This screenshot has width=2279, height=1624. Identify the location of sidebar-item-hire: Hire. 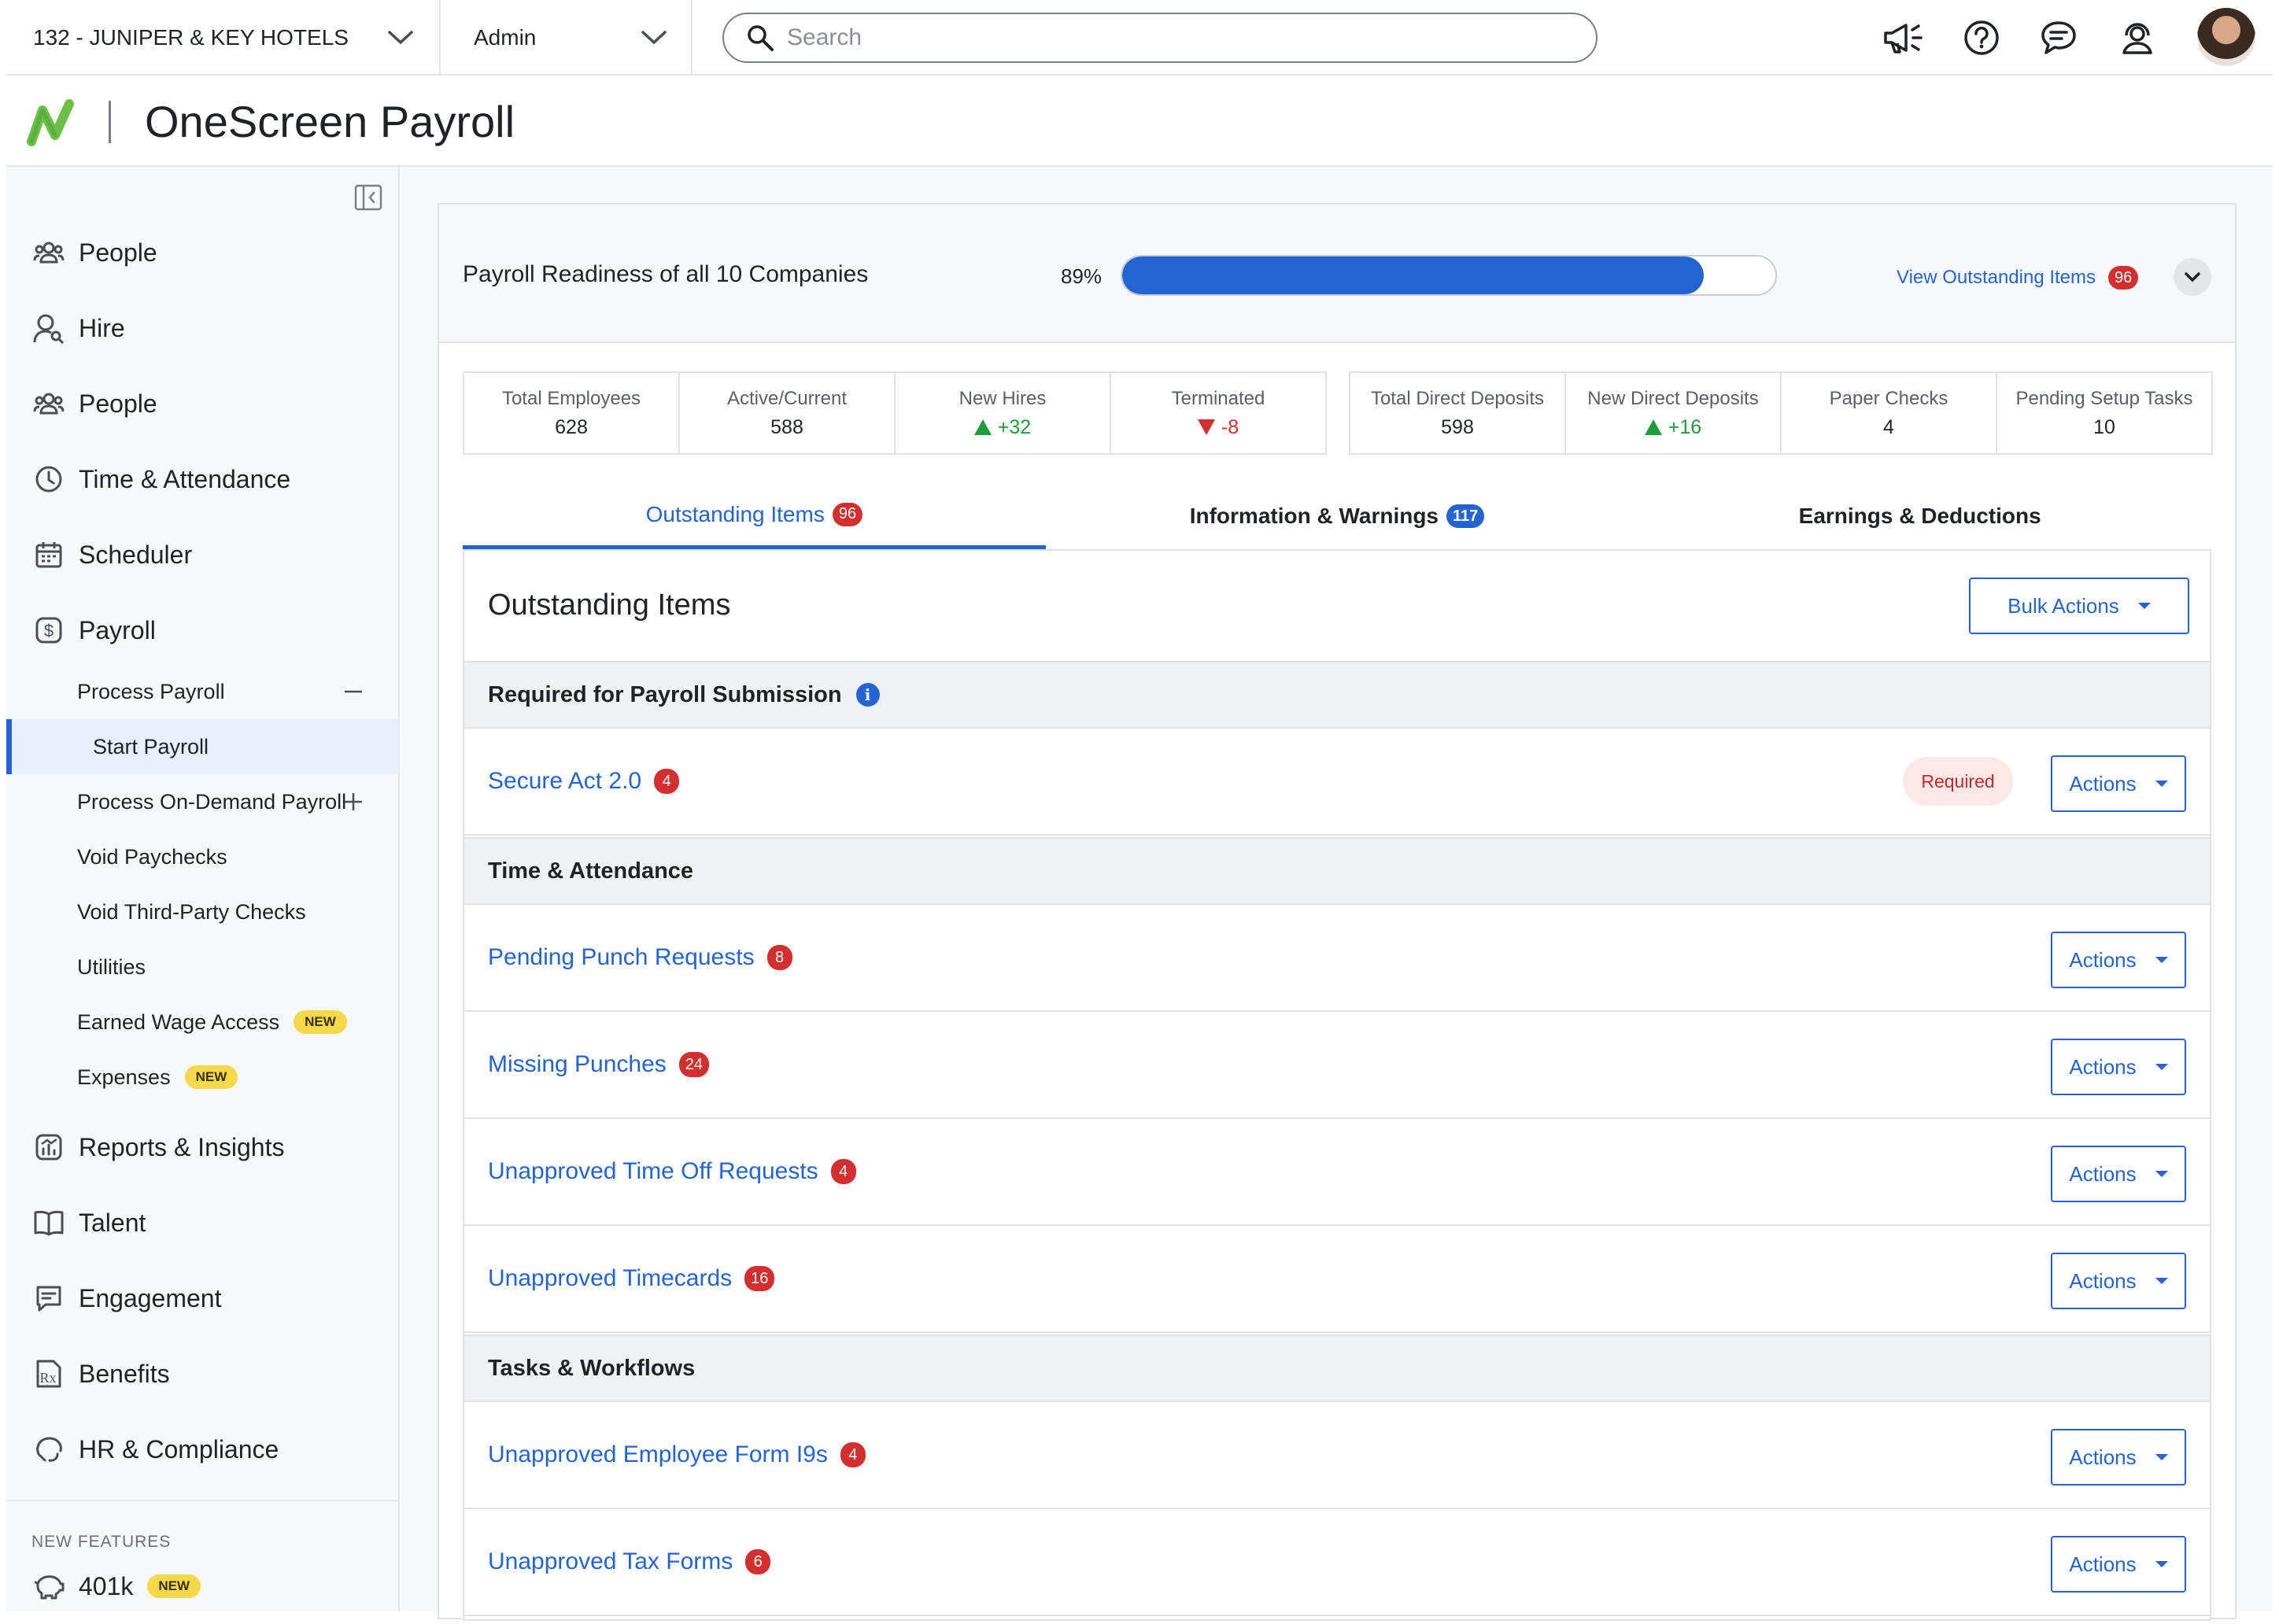
(202, 328).